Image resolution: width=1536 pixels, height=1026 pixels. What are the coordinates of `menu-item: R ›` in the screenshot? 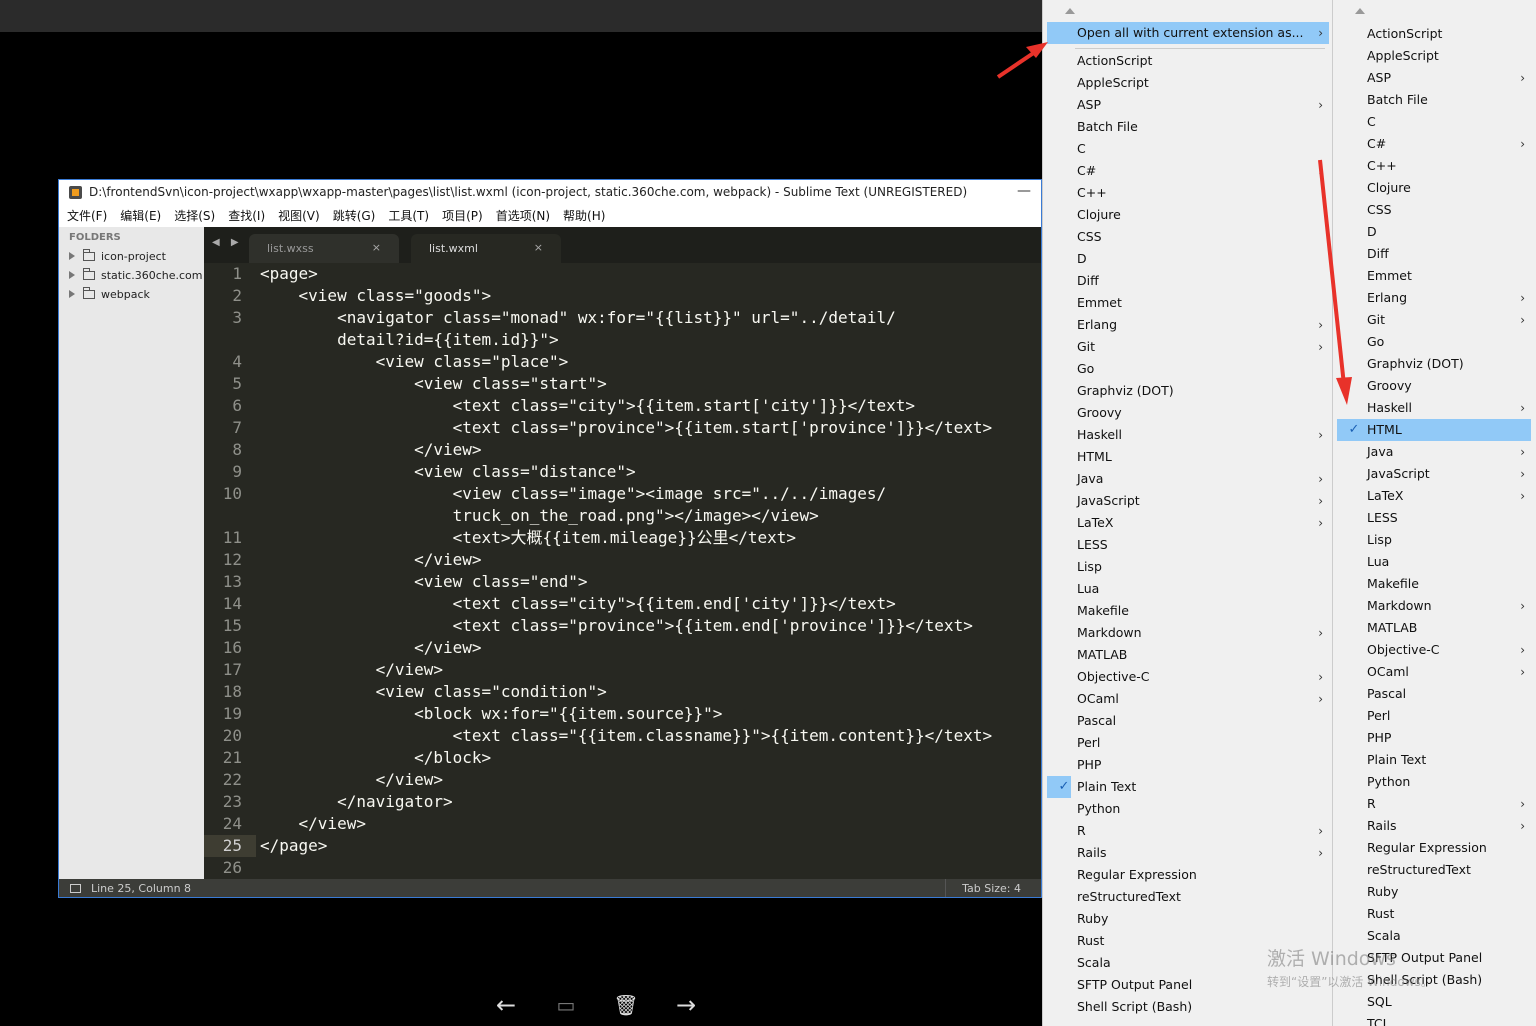 It's located at (1188, 831).